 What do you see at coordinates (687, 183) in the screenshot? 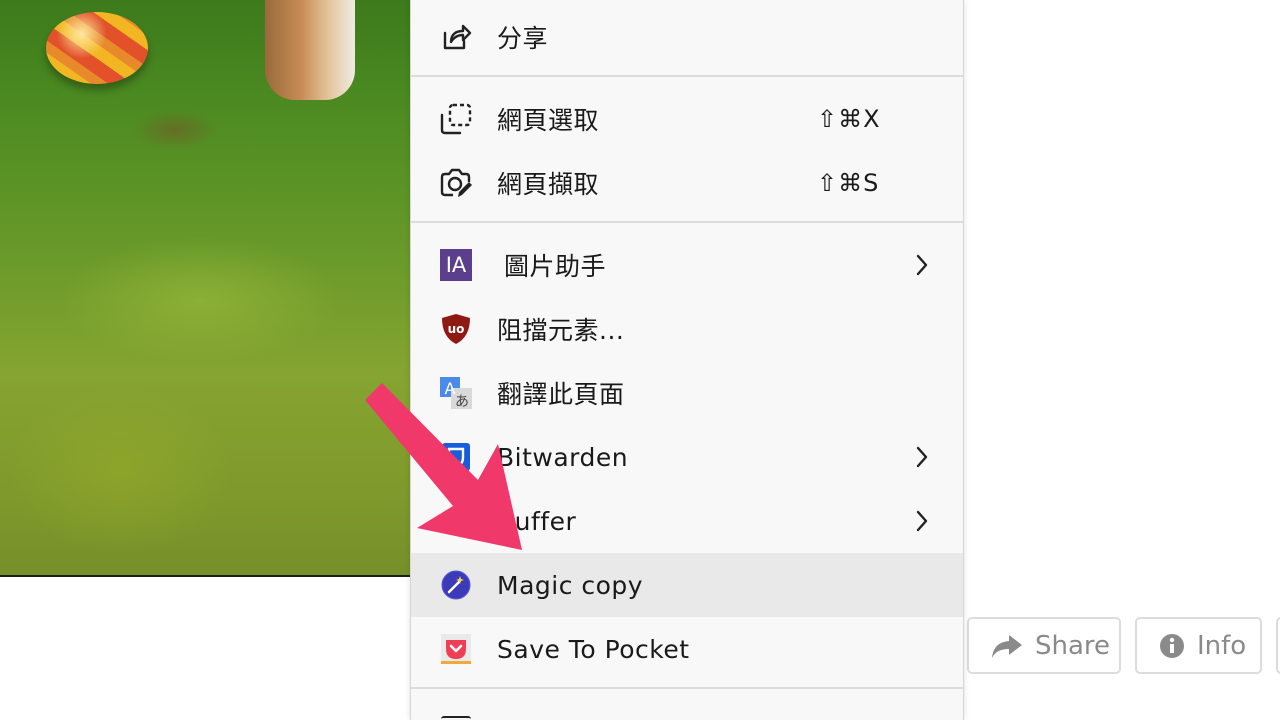
I see `menu-item-web-capture: 網頁擷取 ⇧⌘S` at bounding box center [687, 183].